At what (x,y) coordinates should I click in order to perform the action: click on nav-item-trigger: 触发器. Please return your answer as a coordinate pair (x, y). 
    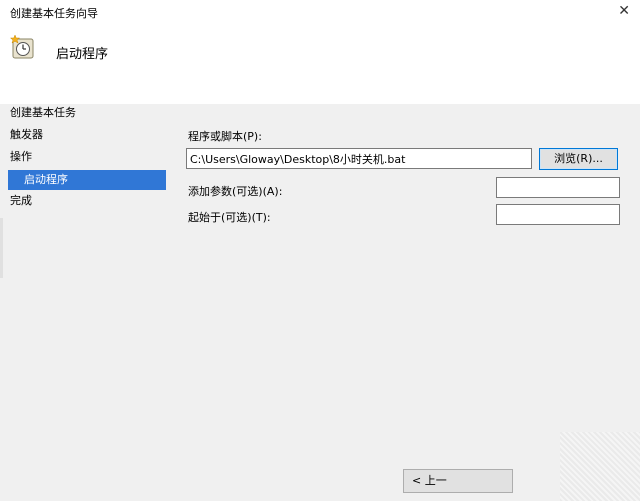
    Looking at the image, I should click on (26, 135).